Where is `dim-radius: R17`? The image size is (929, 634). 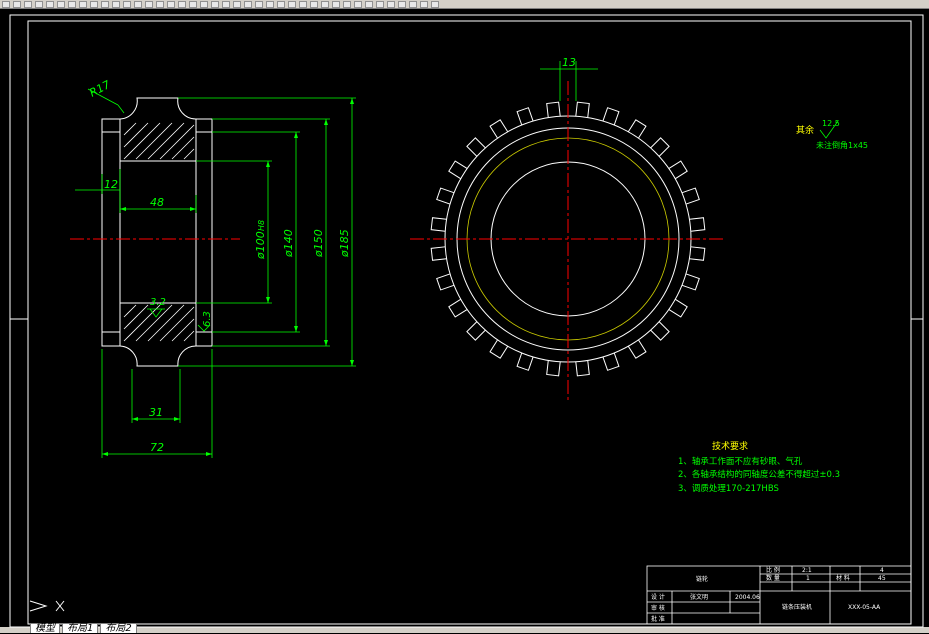 dim-radius: R17 is located at coordinates (99, 89).